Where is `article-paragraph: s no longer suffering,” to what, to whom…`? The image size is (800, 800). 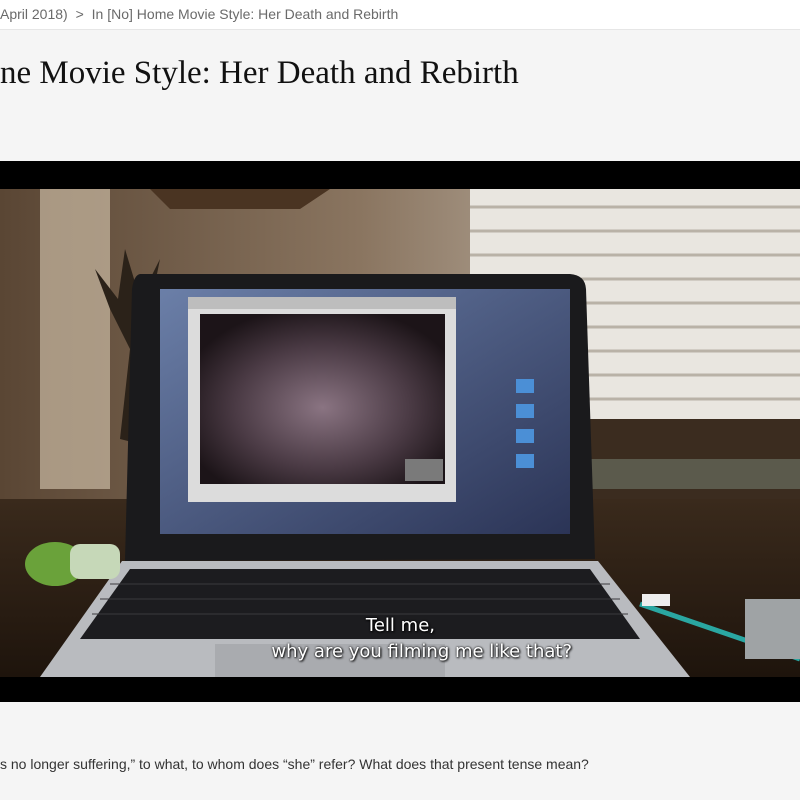 article-paragraph: s no longer suffering,” to what, to whom… is located at coordinates (294, 764).